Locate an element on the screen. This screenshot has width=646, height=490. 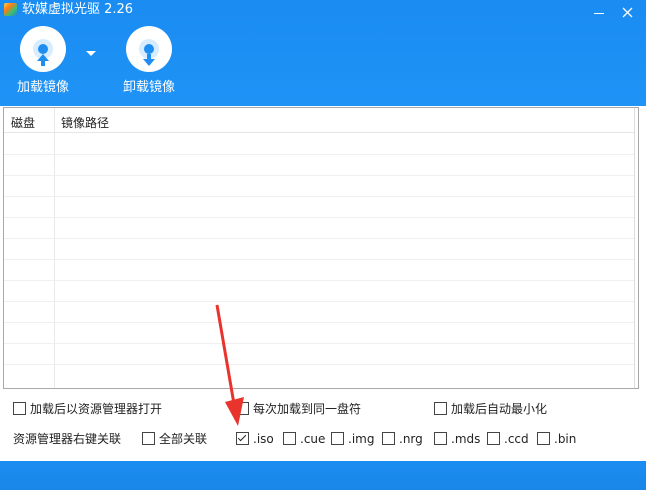
ext-ccd-label: .ccd is located at coordinates (516, 439).